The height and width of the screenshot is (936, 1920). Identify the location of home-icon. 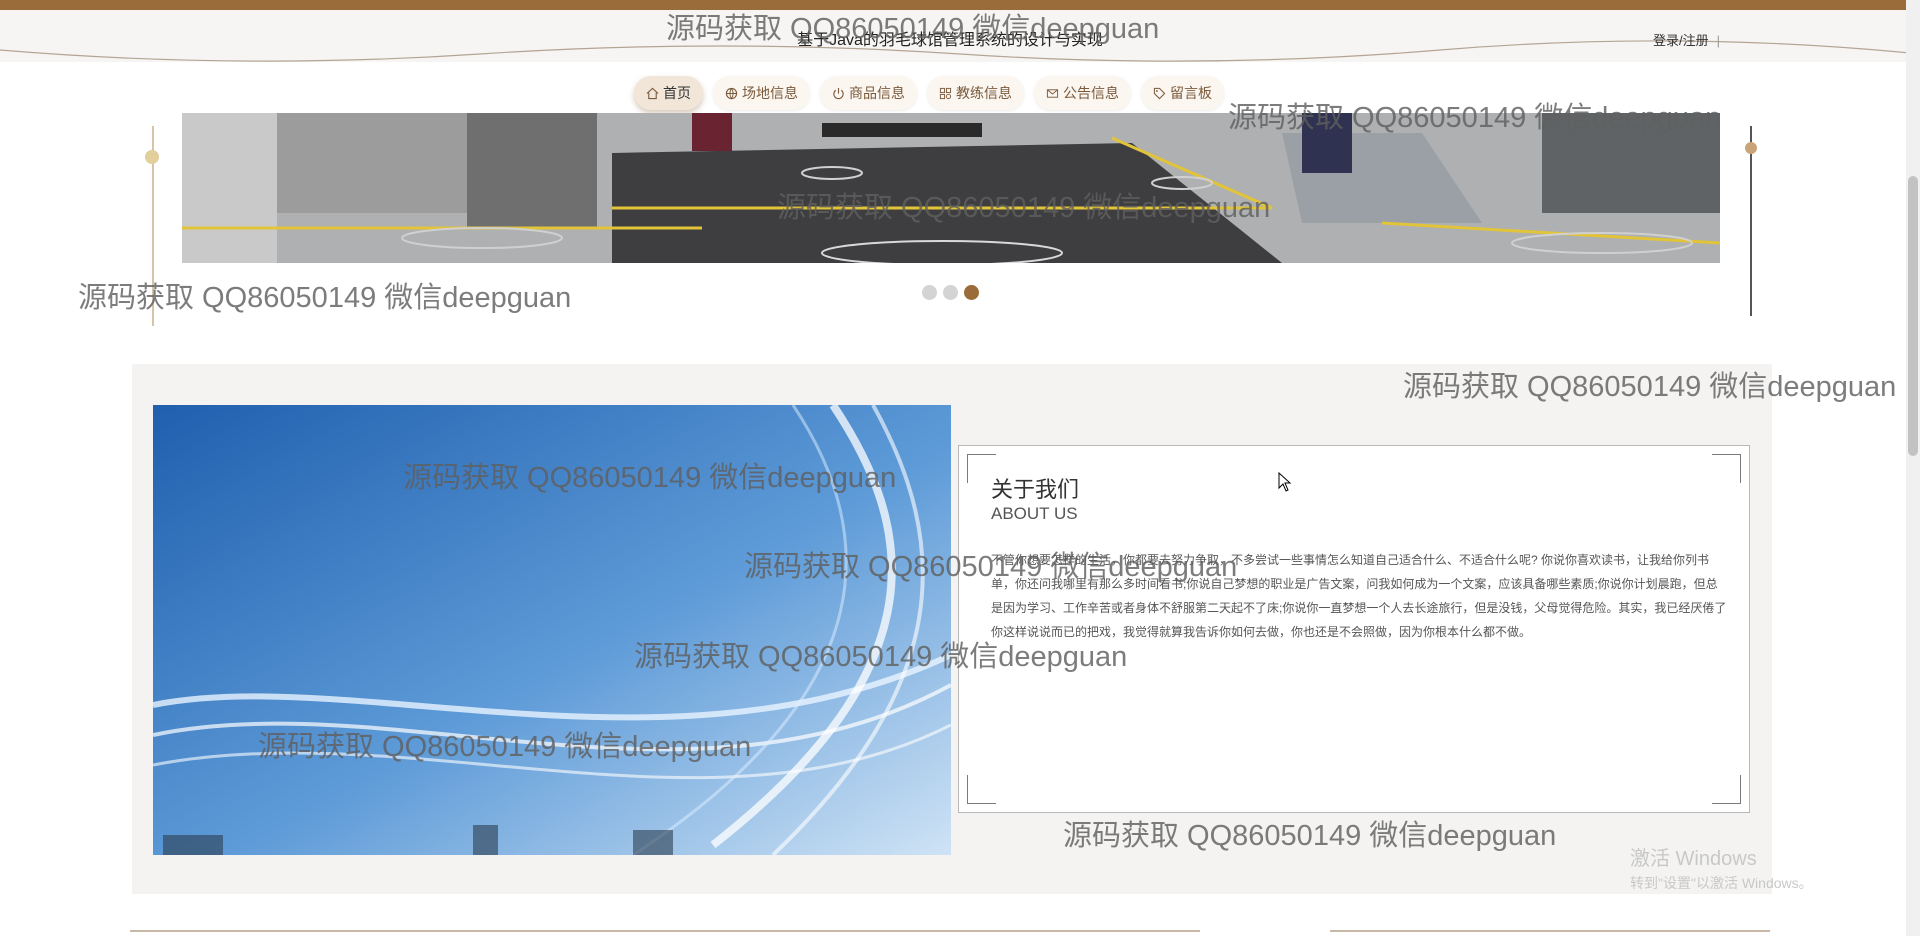
(652, 93).